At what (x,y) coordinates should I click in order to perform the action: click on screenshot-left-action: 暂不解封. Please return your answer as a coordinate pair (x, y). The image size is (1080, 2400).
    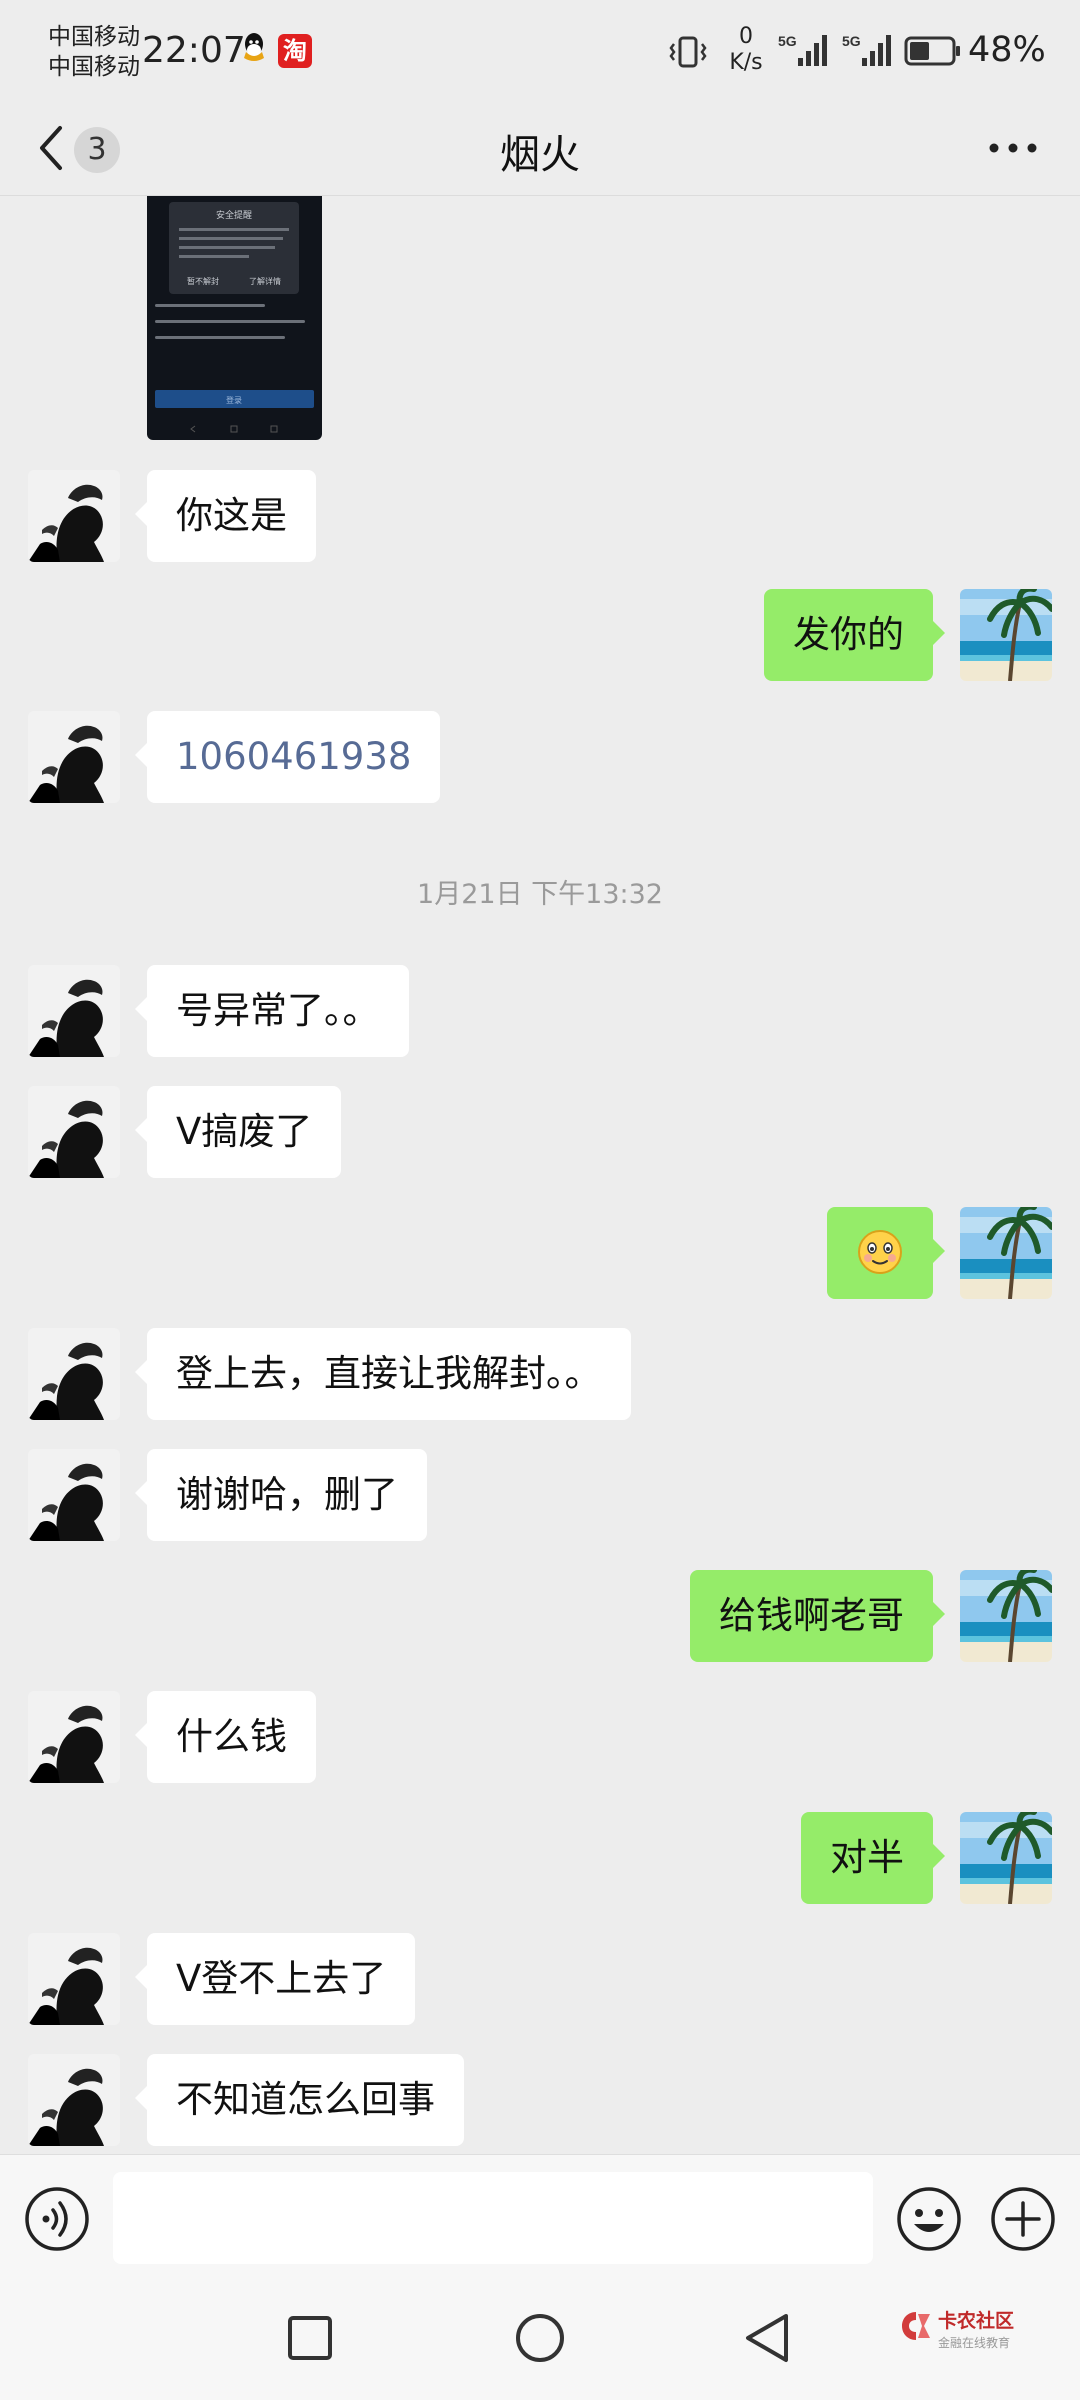
    Looking at the image, I should click on (203, 281).